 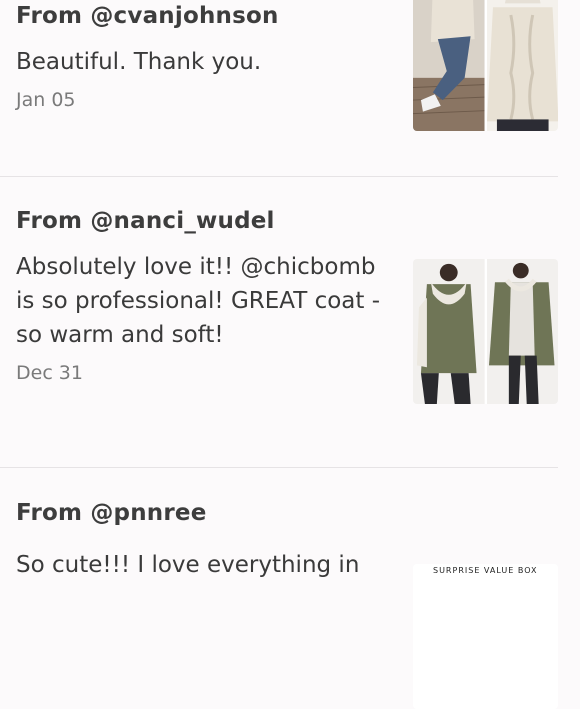 I want to click on review-message: Beautiful. Thank you., so click(x=139, y=62).